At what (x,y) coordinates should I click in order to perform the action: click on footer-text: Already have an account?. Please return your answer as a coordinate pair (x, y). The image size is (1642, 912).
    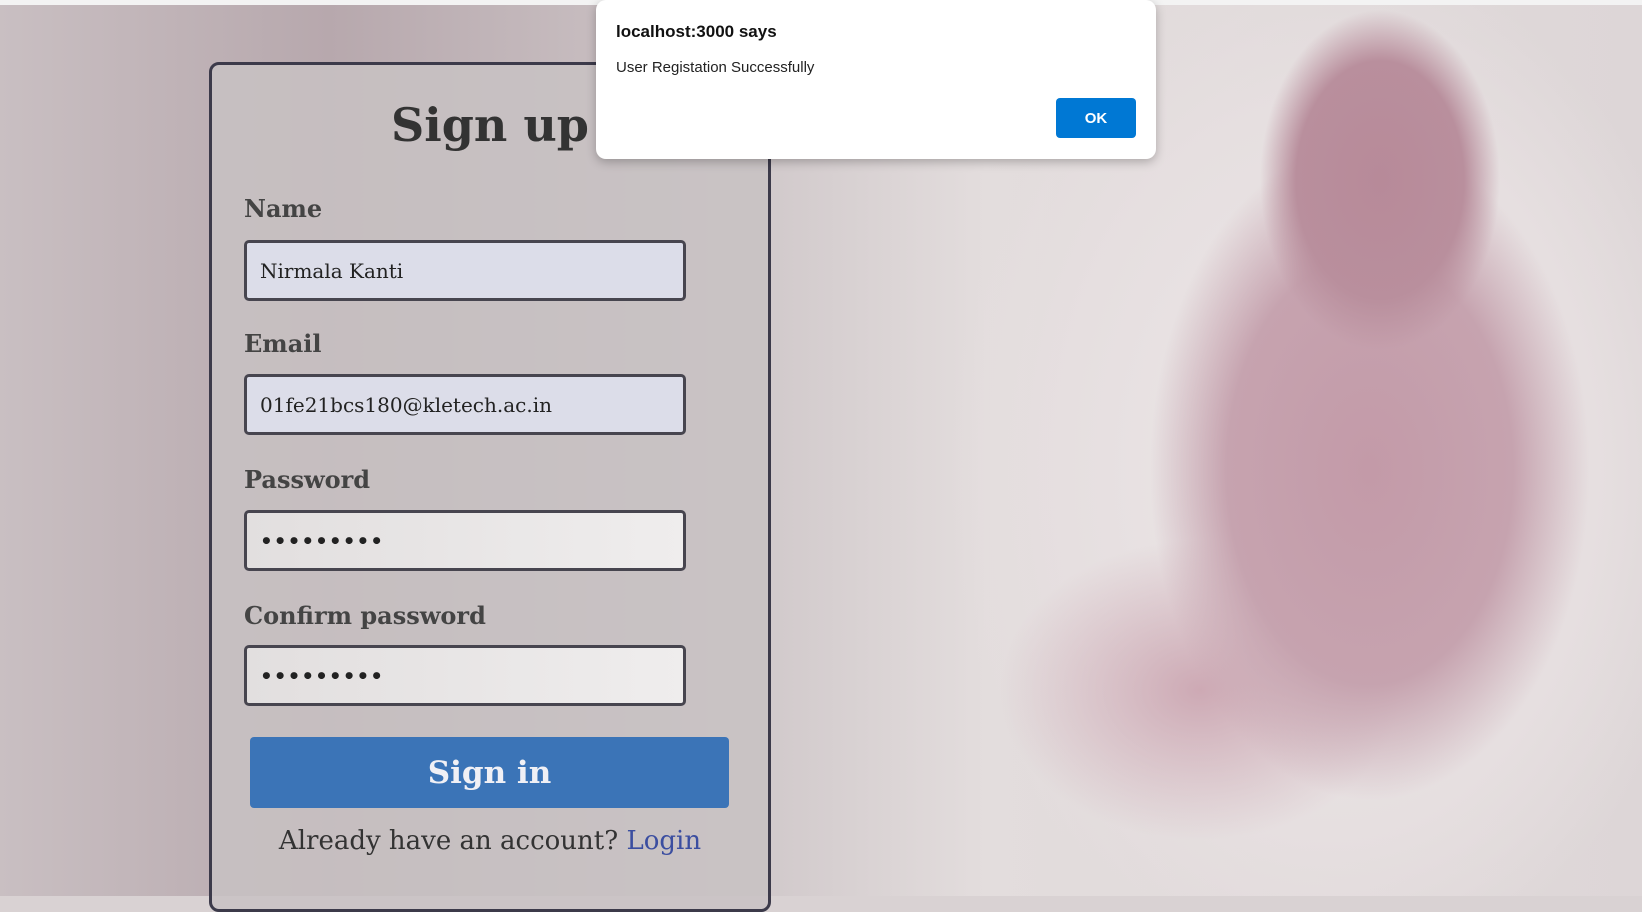
    Looking at the image, I should click on (448, 841).